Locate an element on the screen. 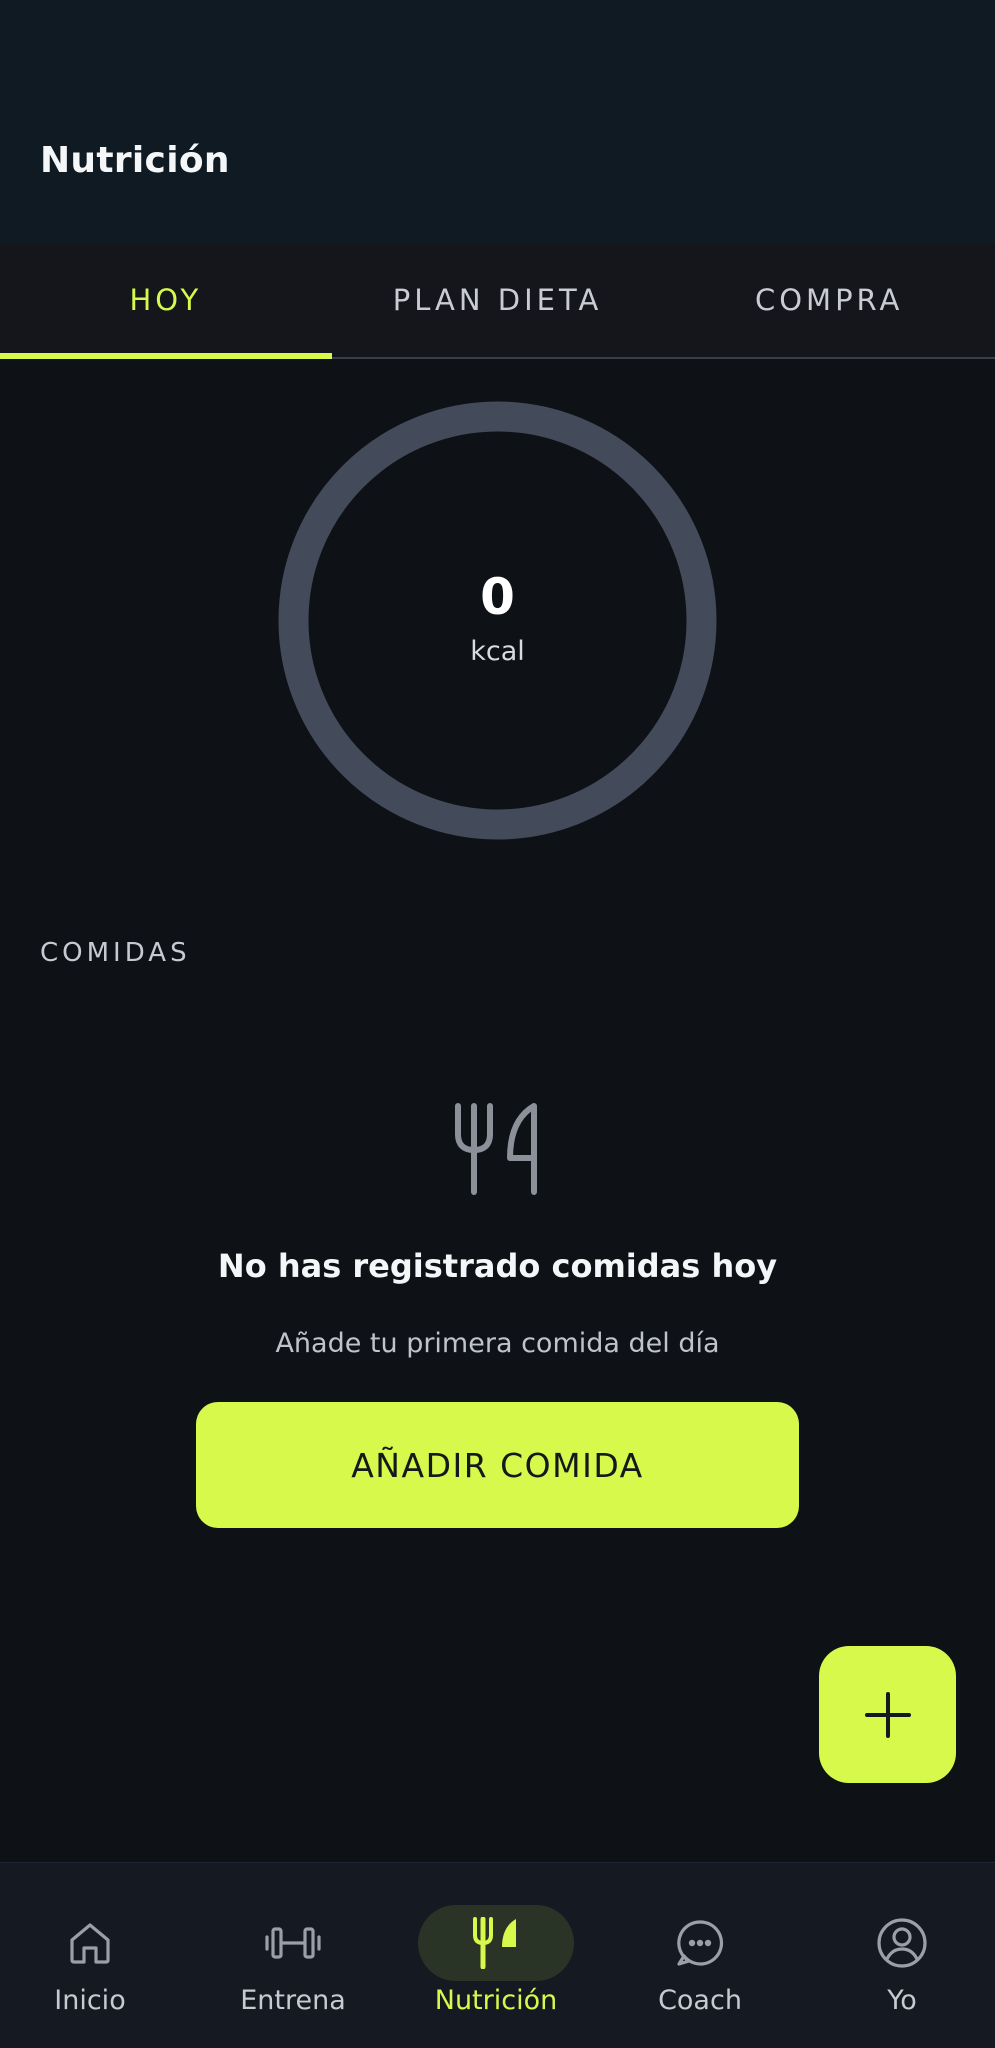 This screenshot has height=2048, width=995. add-fab-button is located at coordinates (887, 1714).